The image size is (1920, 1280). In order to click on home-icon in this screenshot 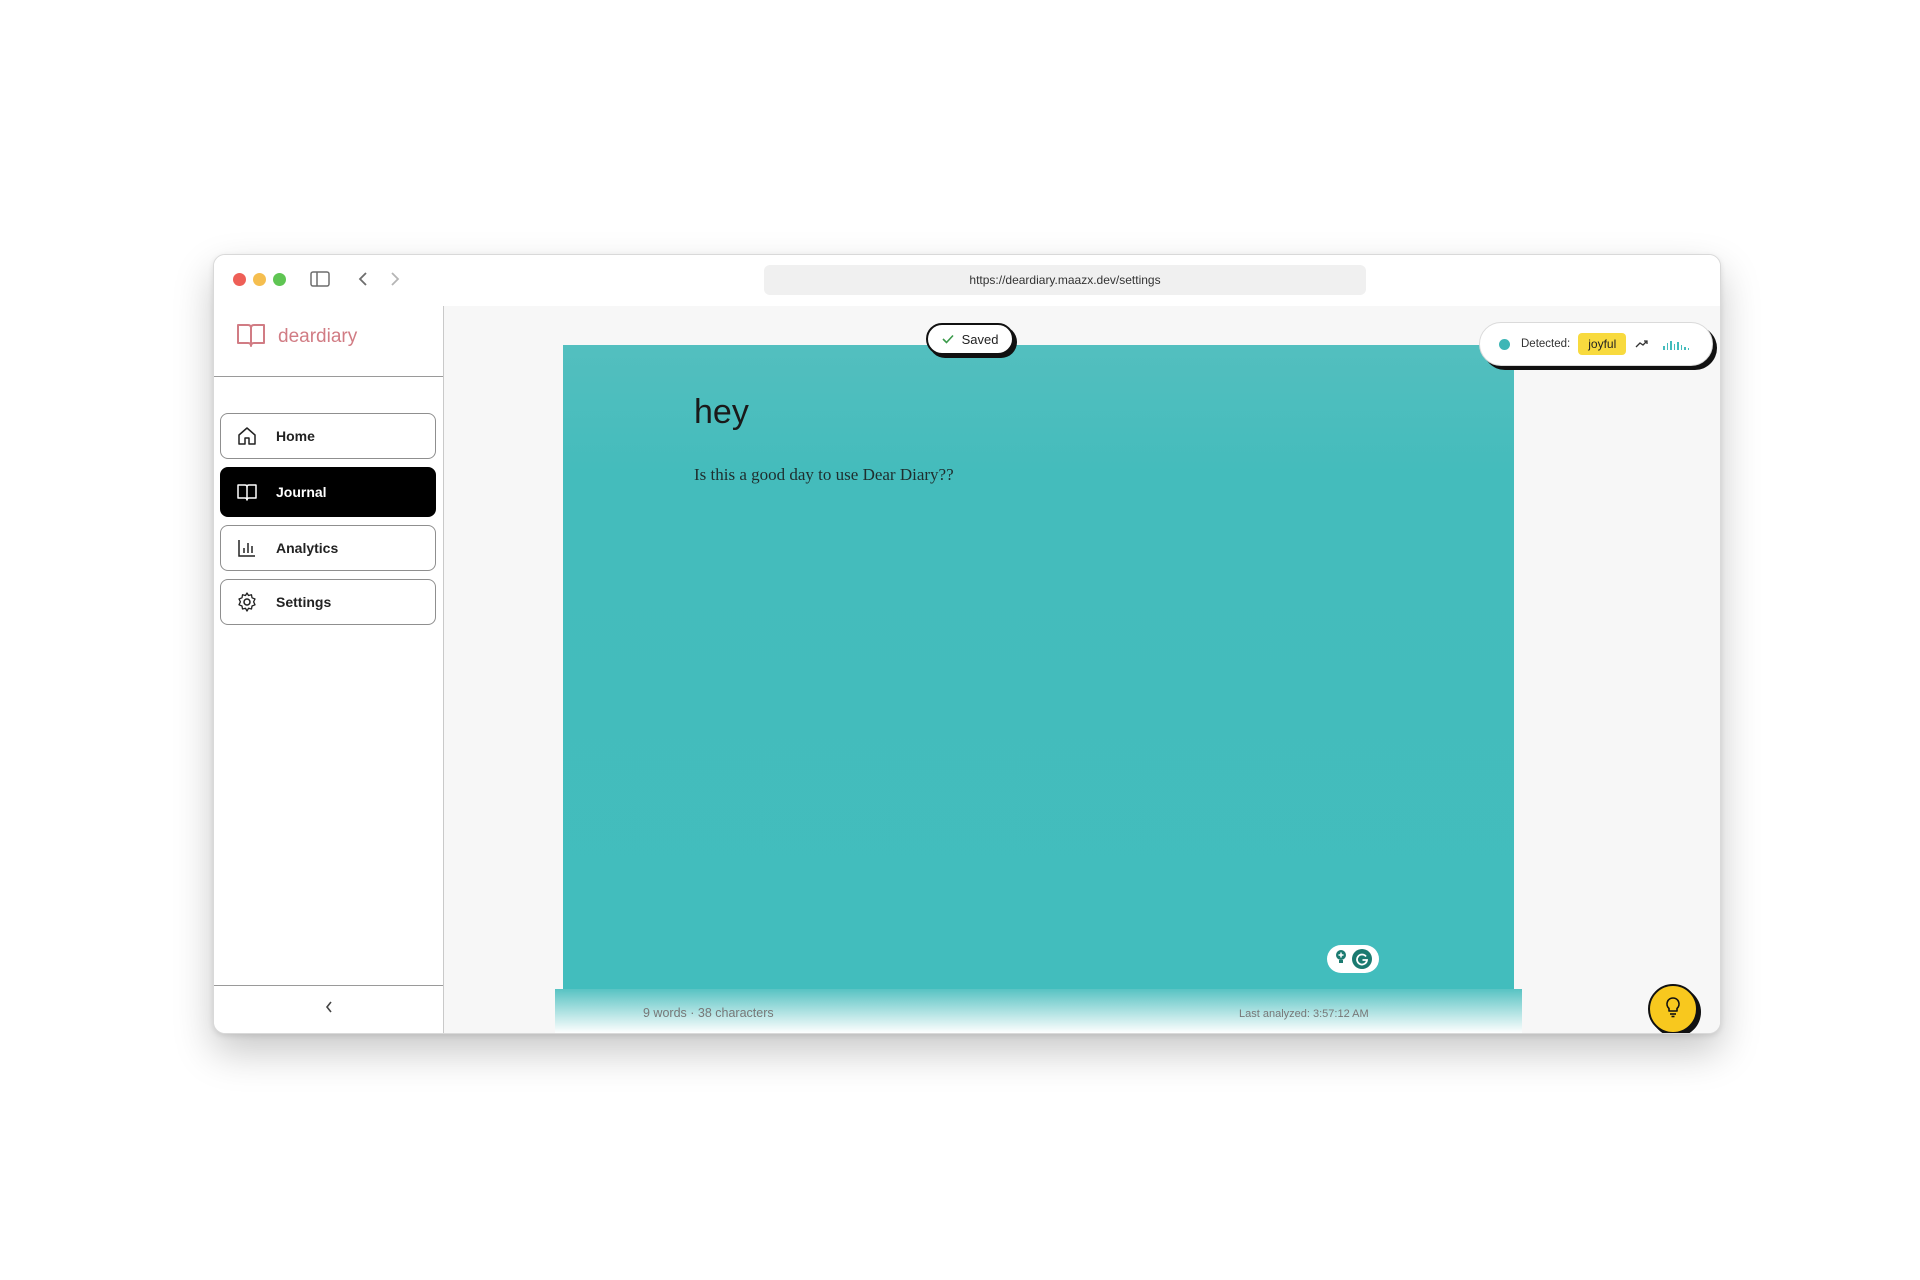, I will do `click(247, 436)`.